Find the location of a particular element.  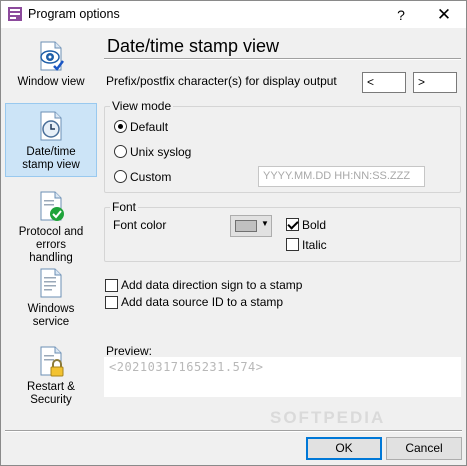

app-icon is located at coordinates (15, 14).